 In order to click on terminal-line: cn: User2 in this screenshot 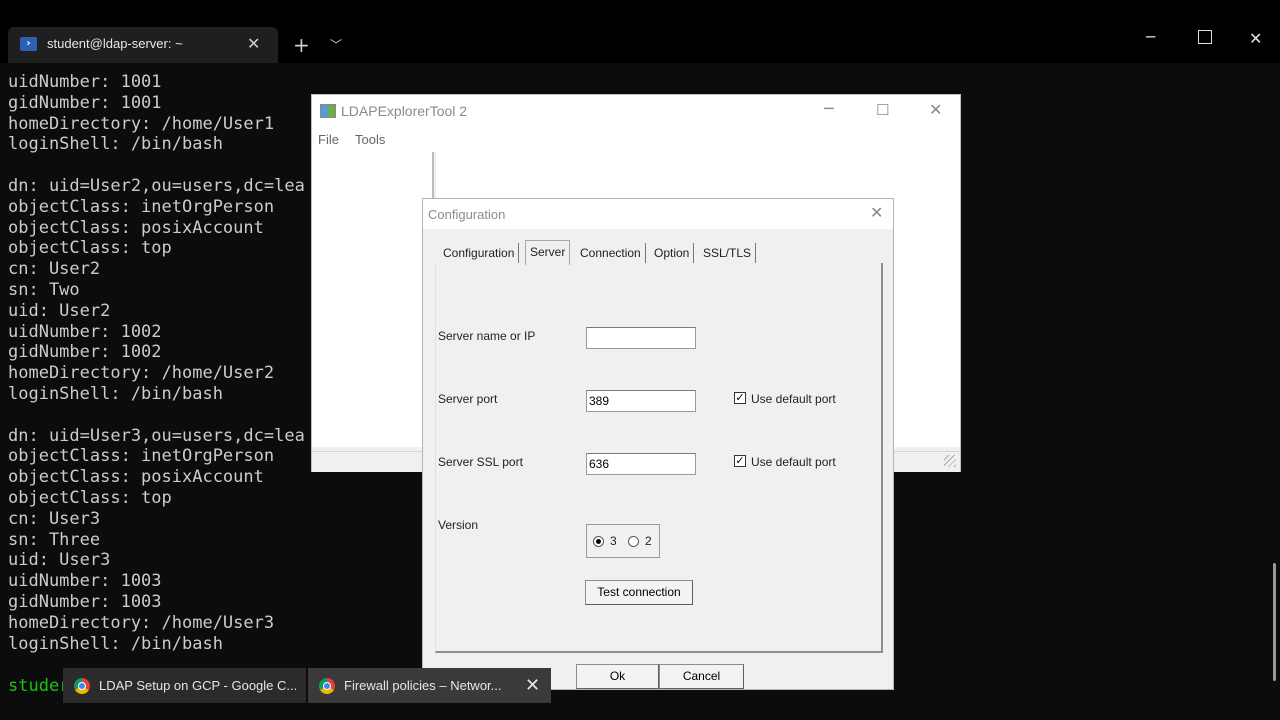, I will do `click(54, 269)`.